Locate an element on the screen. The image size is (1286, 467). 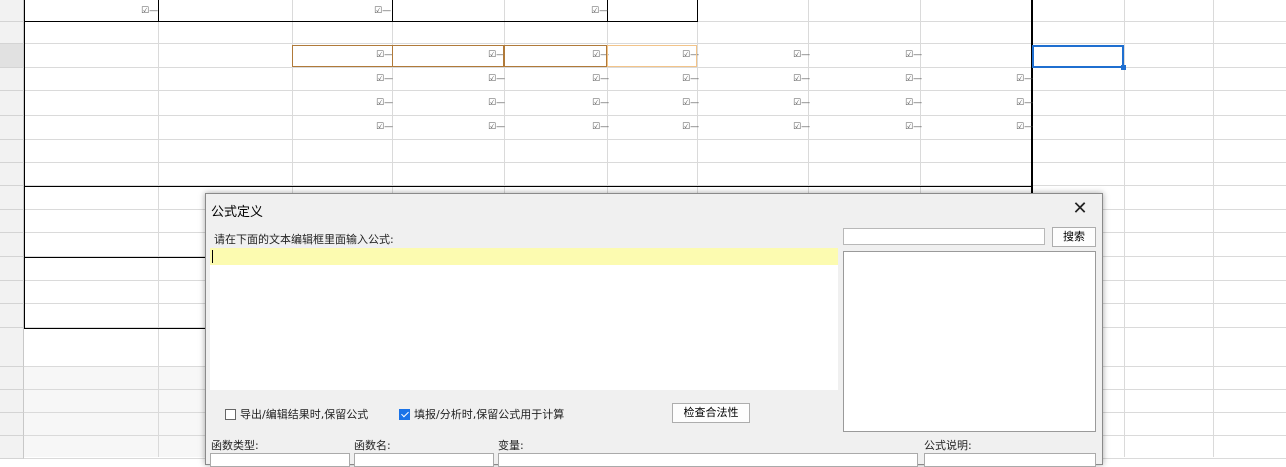
variable-list is located at coordinates (708, 460).